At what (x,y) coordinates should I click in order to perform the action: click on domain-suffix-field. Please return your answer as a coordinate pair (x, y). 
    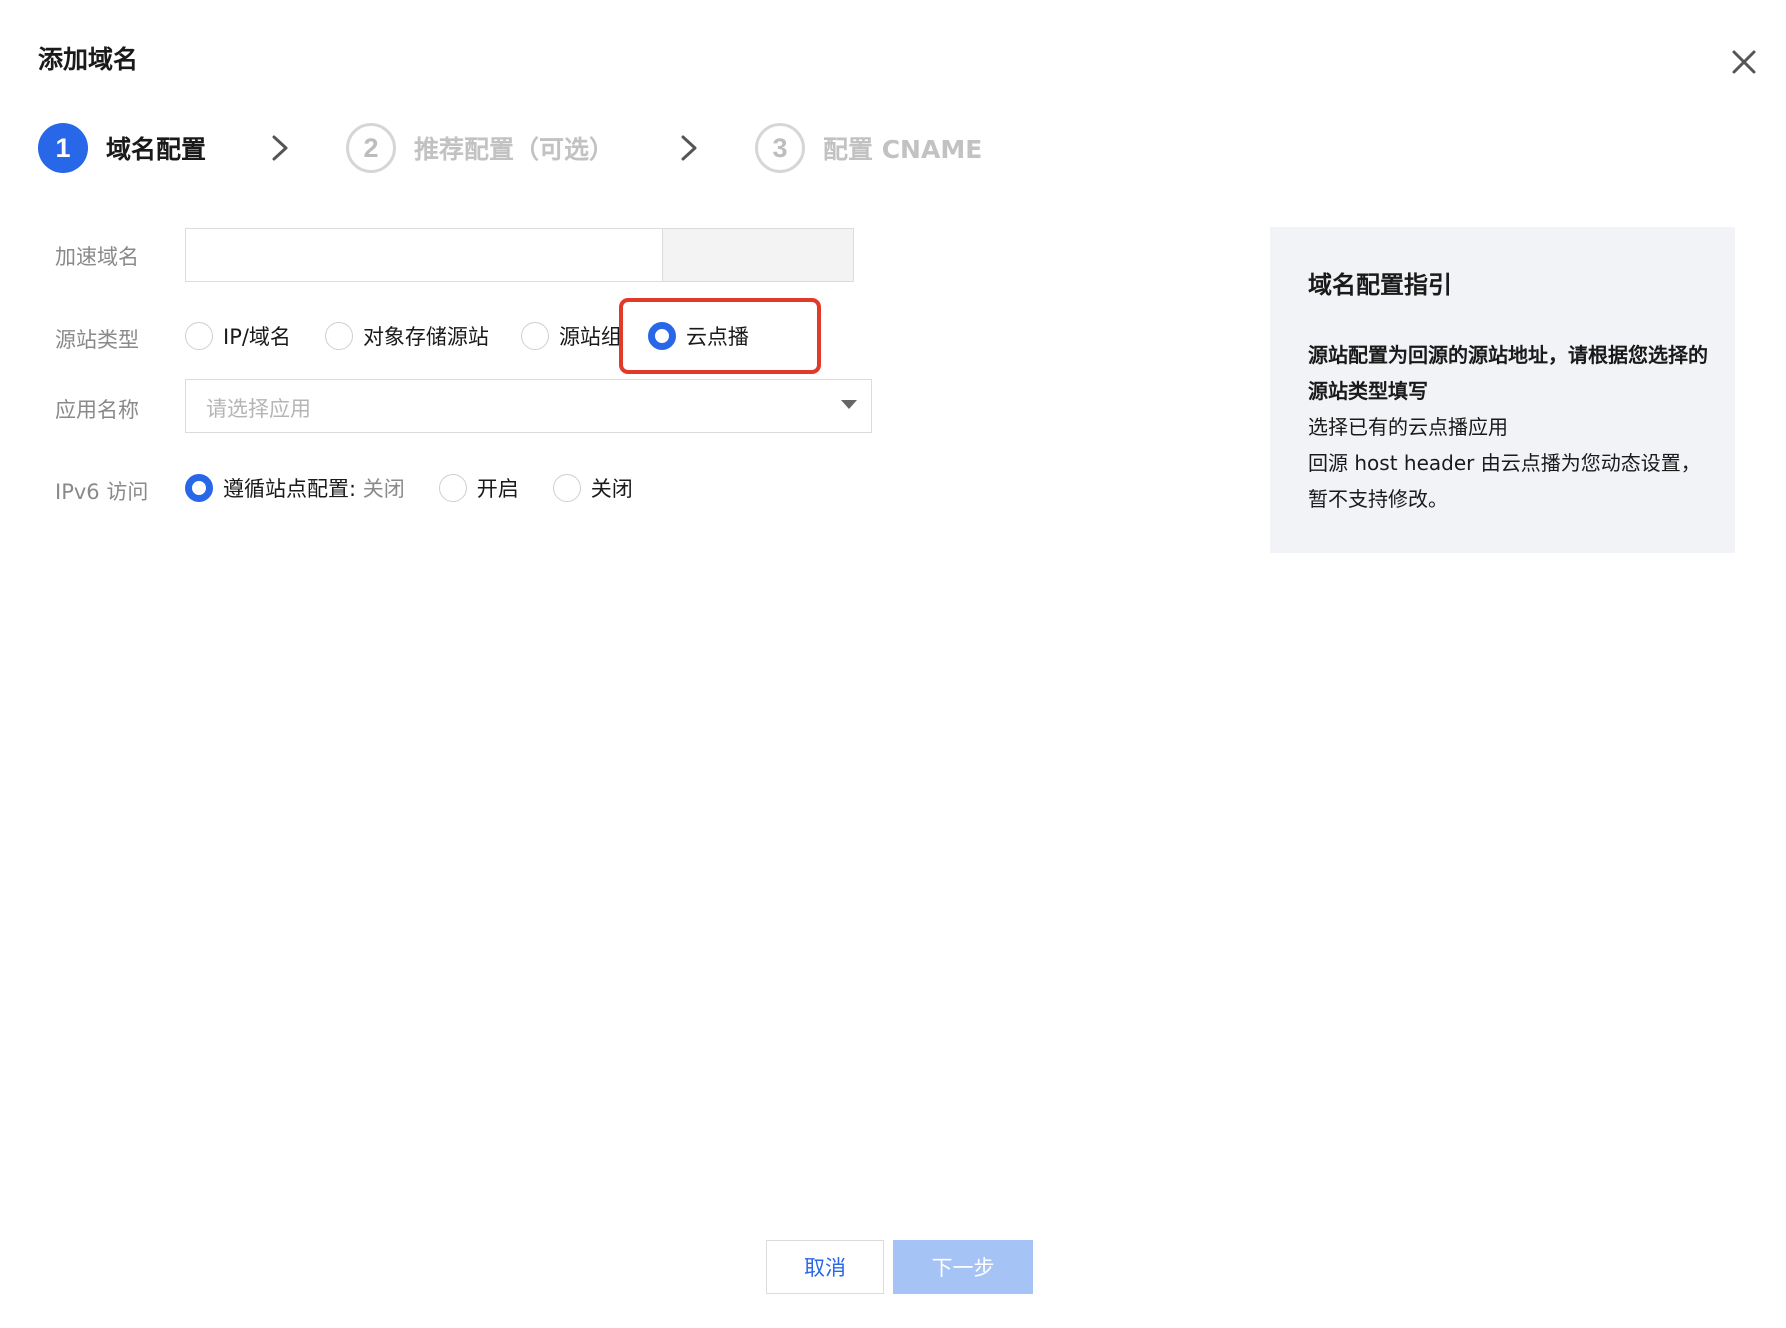
    Looking at the image, I should click on (758, 255).